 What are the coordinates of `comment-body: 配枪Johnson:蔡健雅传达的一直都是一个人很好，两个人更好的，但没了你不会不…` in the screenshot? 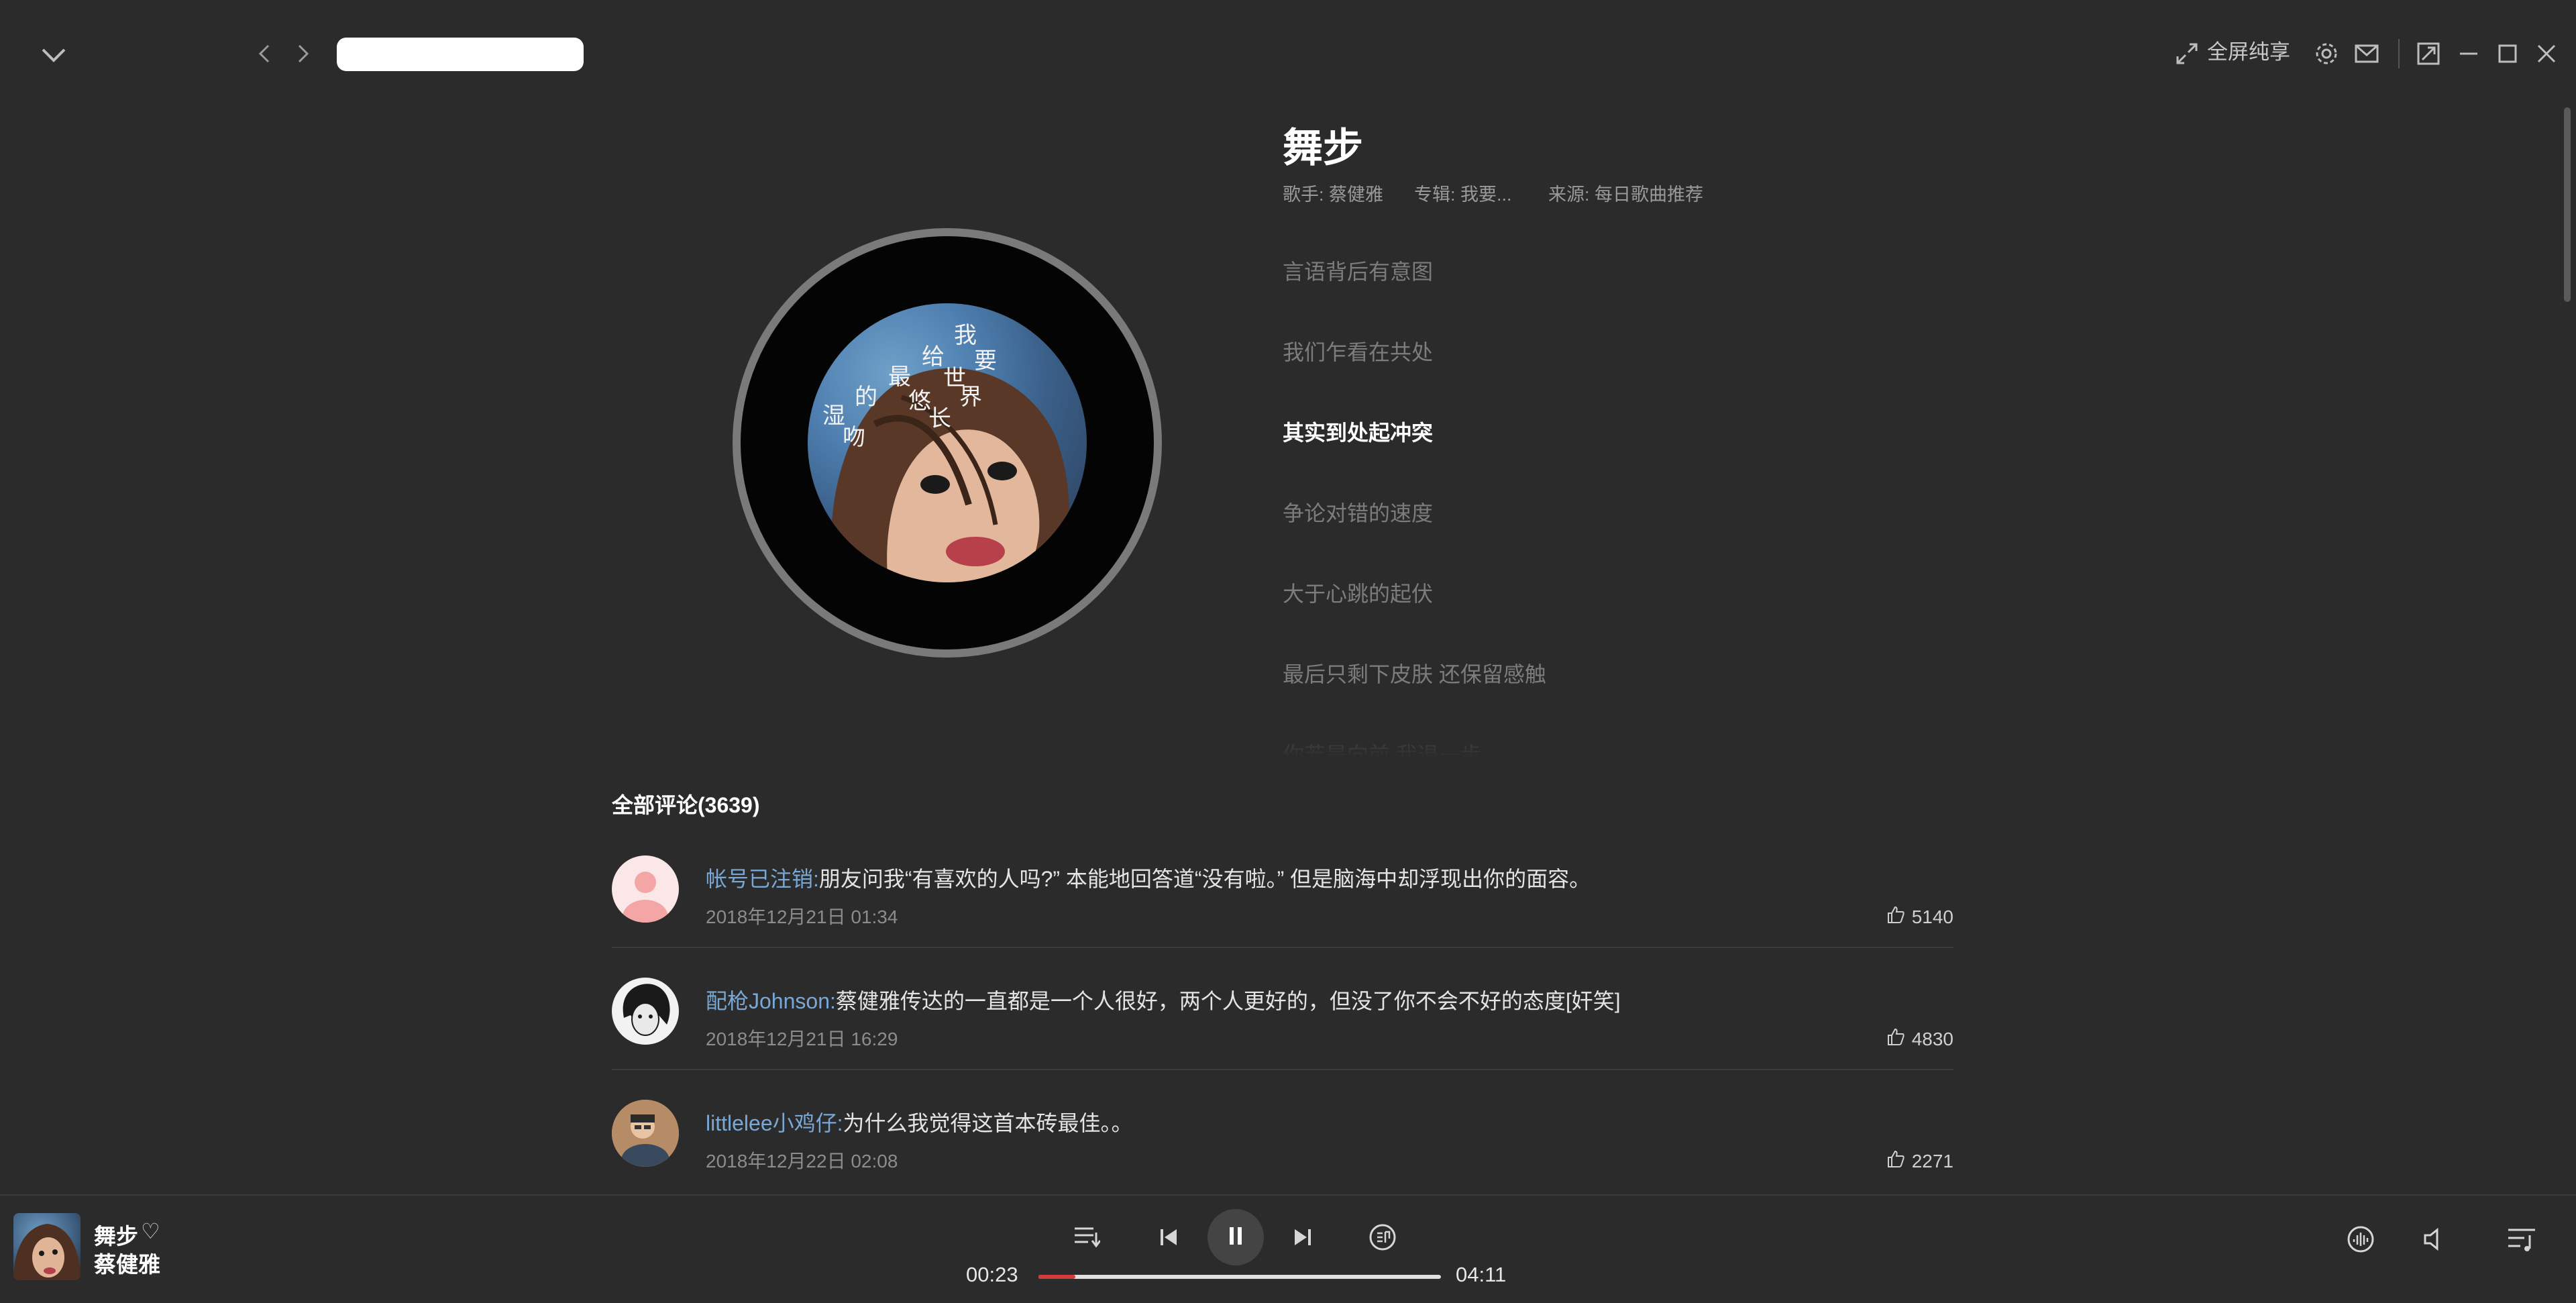 It's located at (1163, 999).